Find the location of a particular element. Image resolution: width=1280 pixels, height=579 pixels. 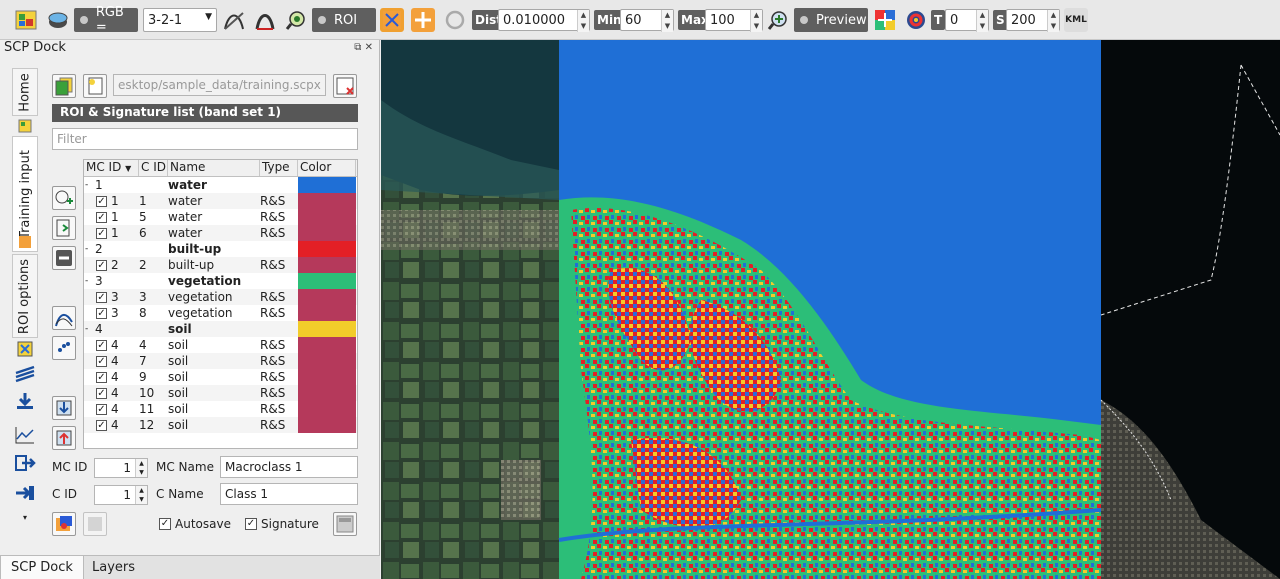

class-row: ✓ 3 3 vegetation R&S is located at coordinates (220, 297).